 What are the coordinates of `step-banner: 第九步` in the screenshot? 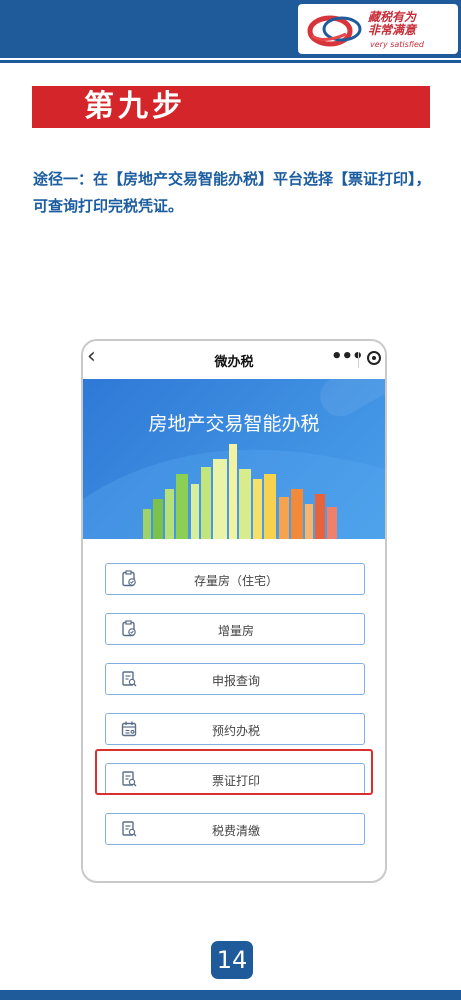 It's located at (231, 107).